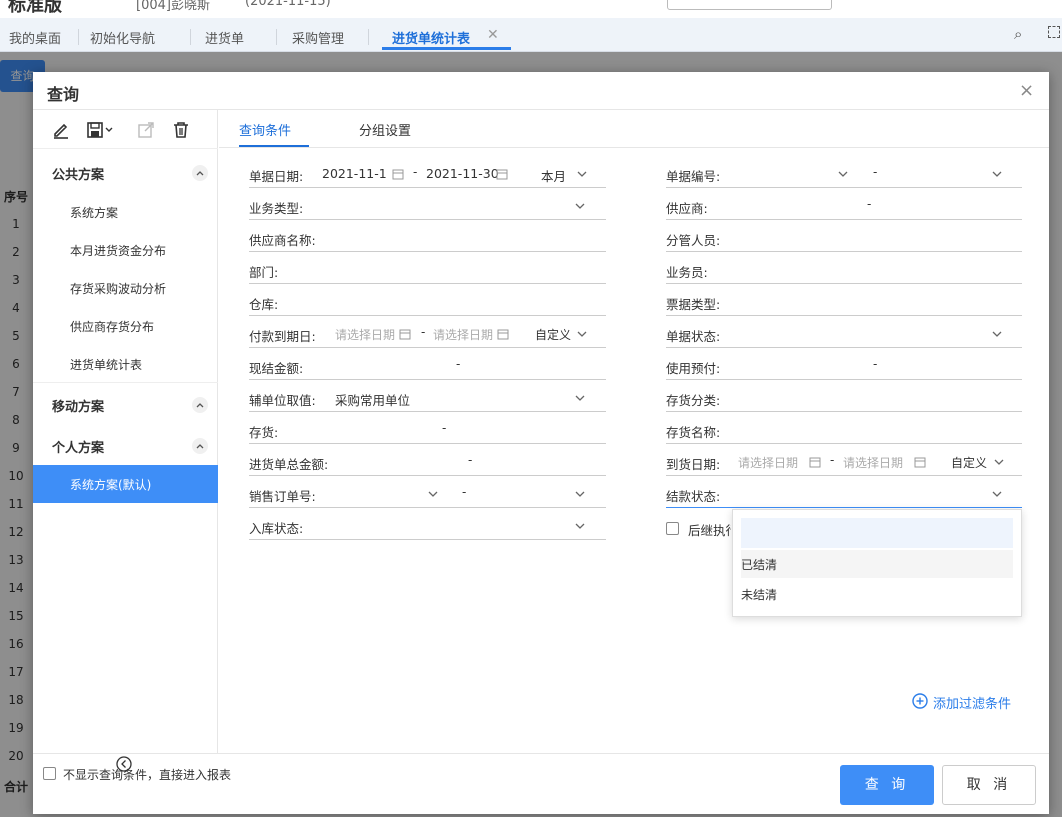 Image resolution: width=1062 pixels, height=817 pixels. What do you see at coordinates (264, 272) in the screenshot?
I see `field-label: 部门:` at bounding box center [264, 272].